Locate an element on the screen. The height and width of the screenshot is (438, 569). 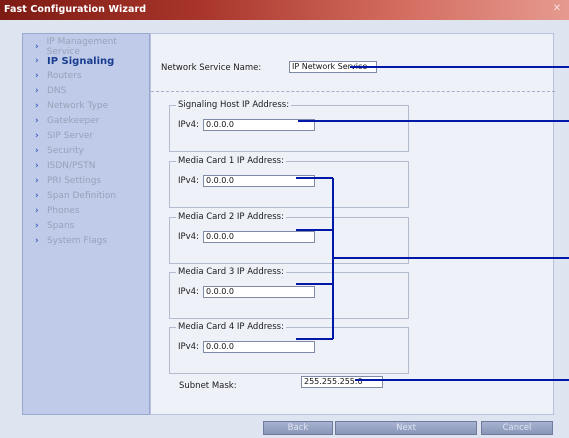
window-title: Fast Configuration Wizard is located at coordinates (75, 9).